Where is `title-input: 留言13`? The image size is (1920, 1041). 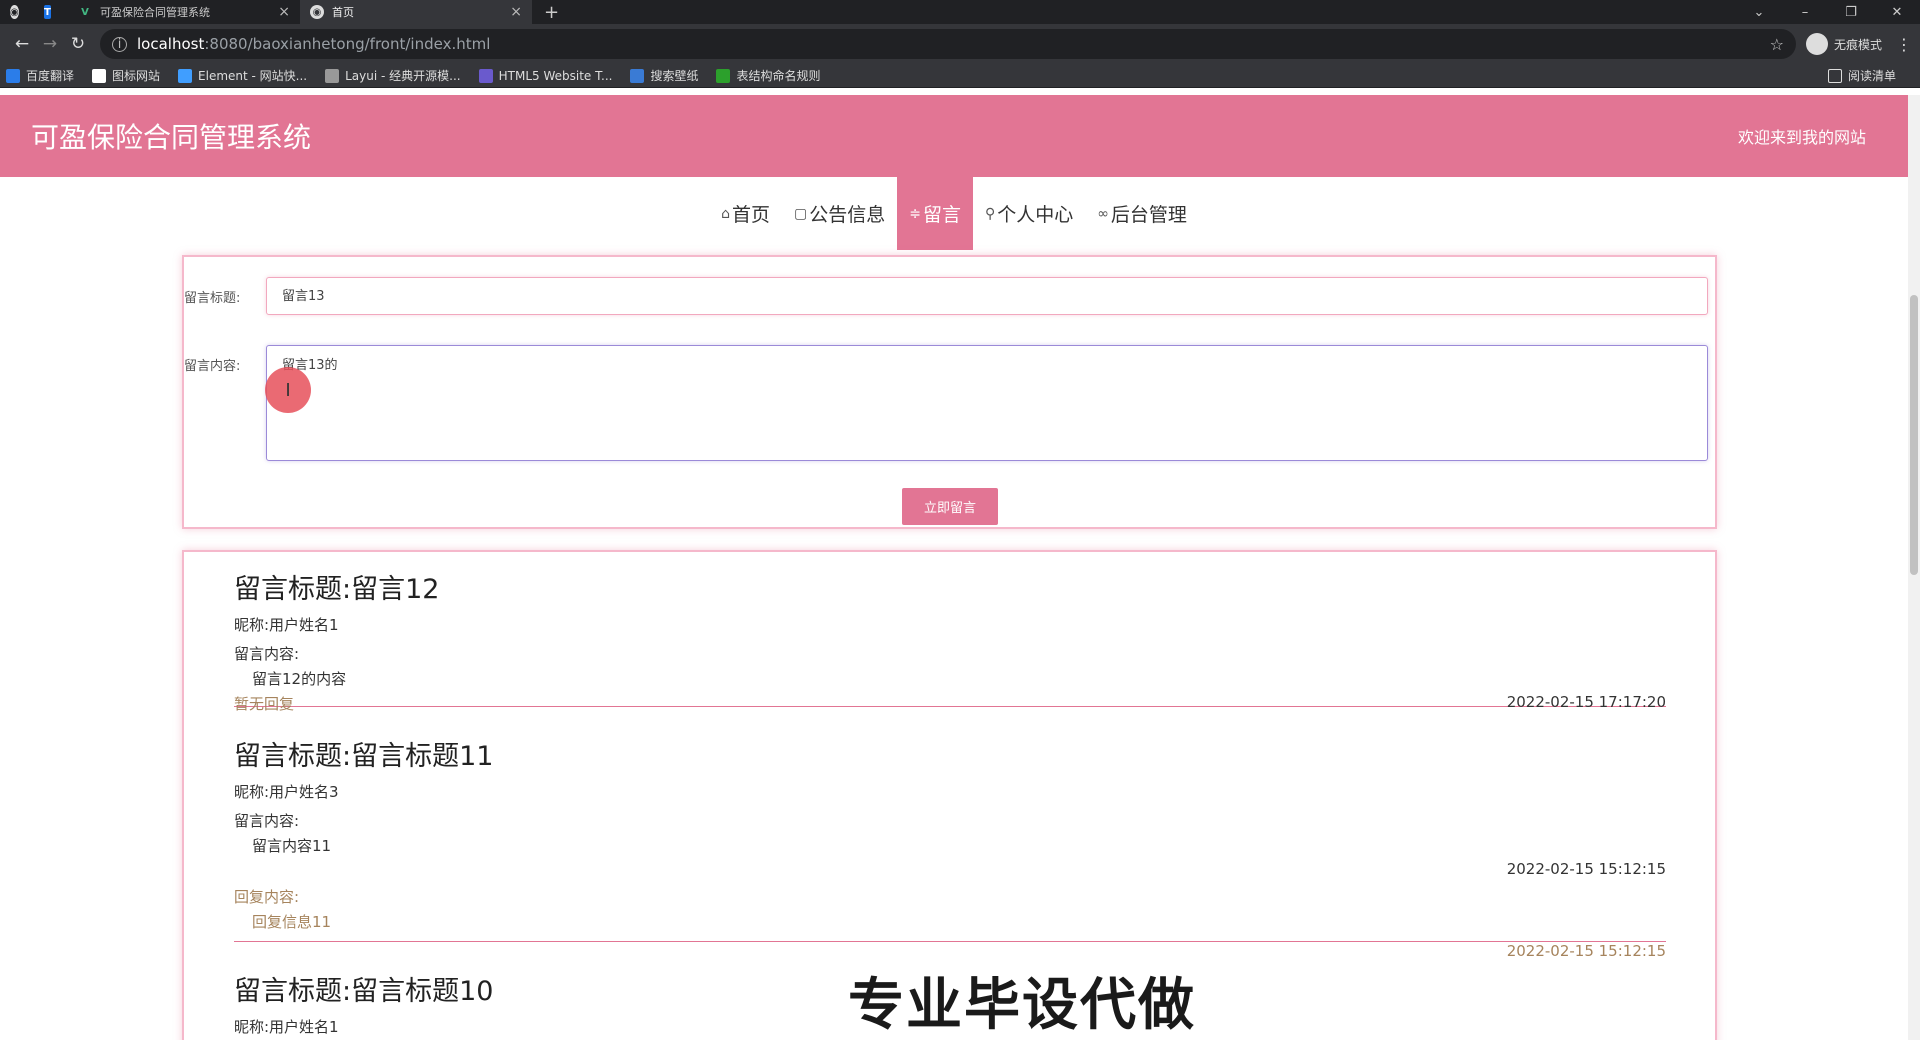 title-input: 留言13 is located at coordinates (987, 296).